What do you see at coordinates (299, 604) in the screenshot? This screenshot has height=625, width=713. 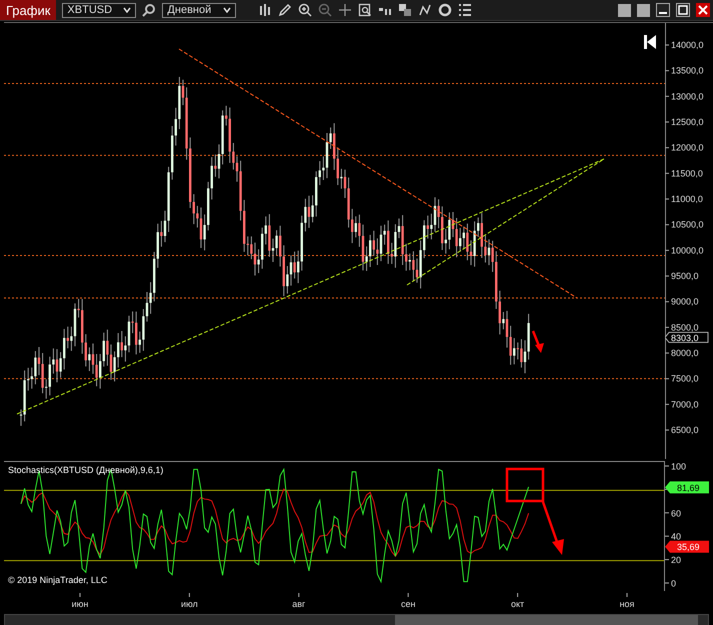 I see `month-label: авг` at bounding box center [299, 604].